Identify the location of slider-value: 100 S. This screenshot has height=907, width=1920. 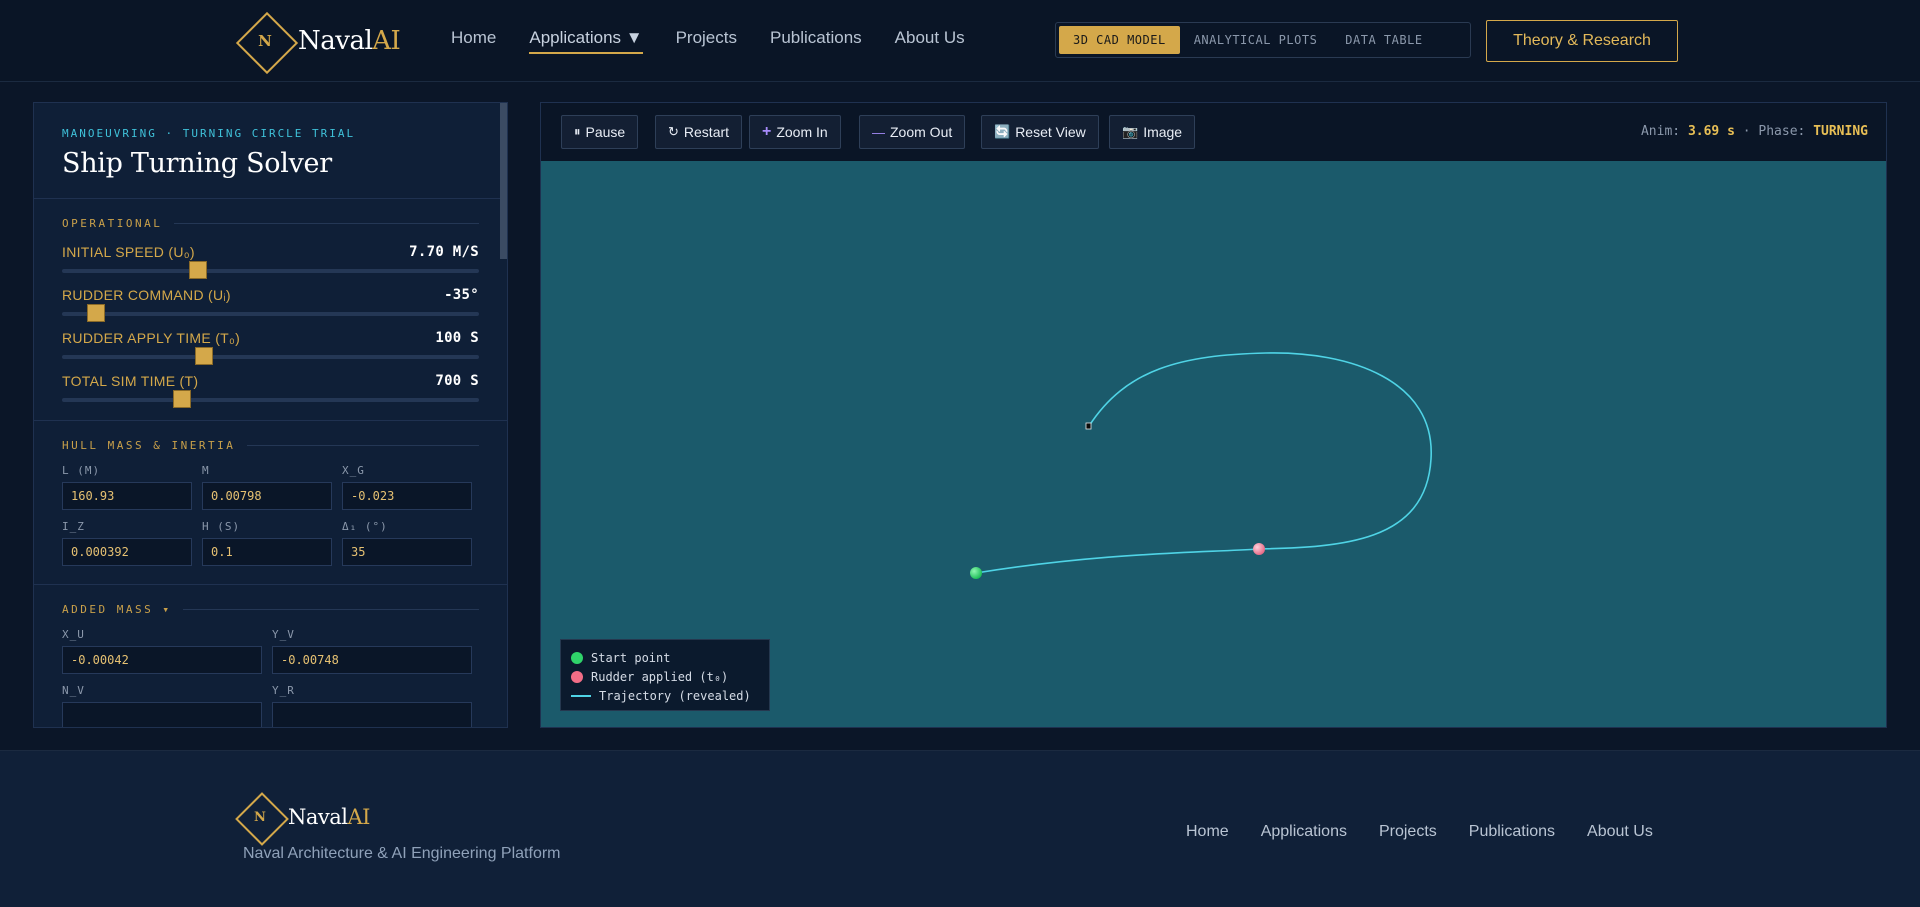
(457, 338).